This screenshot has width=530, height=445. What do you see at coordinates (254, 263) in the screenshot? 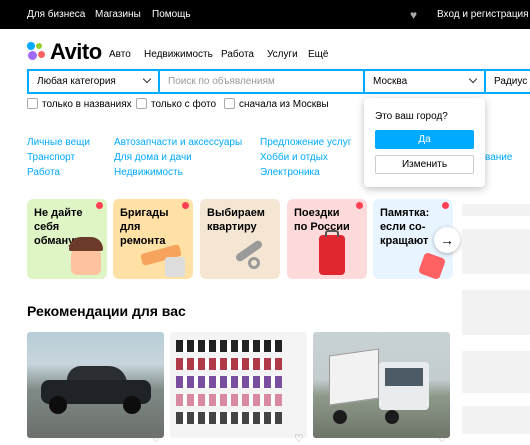
I see `key-ring-icon` at bounding box center [254, 263].